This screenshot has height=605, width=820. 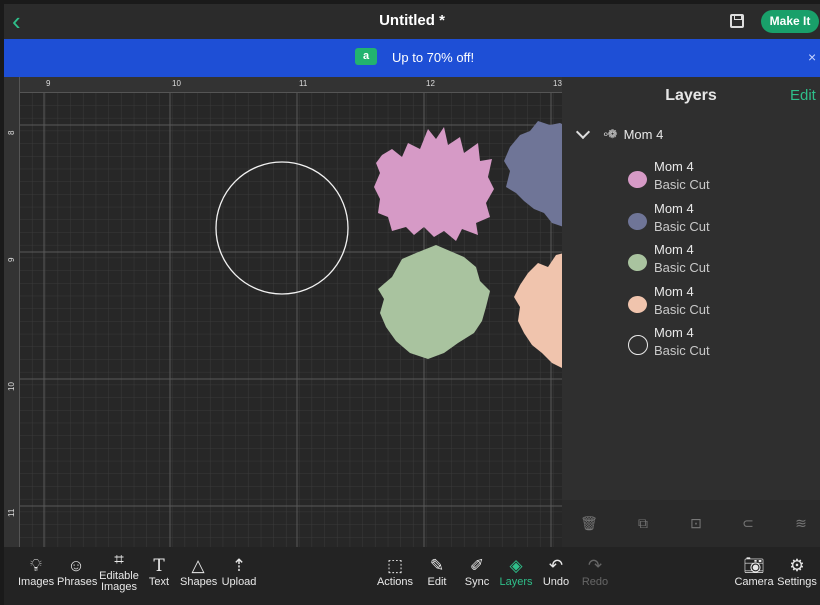 I want to click on layers-tool: ◈ Layers, so click(x=516, y=571).